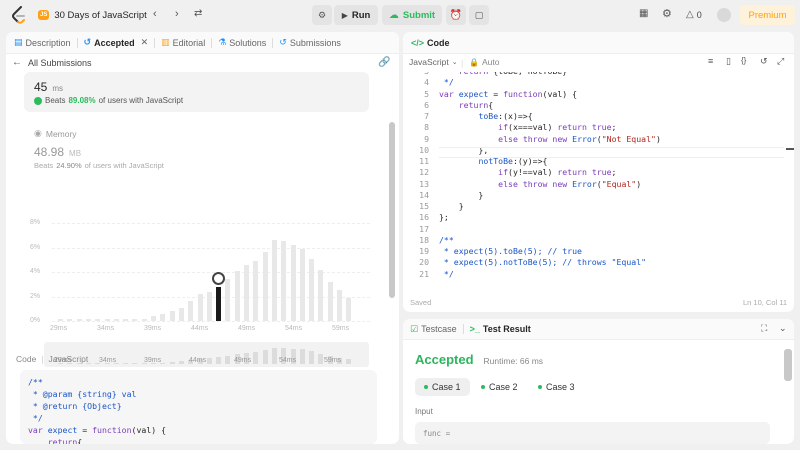  I want to click on overview-bar, so click(209, 361).